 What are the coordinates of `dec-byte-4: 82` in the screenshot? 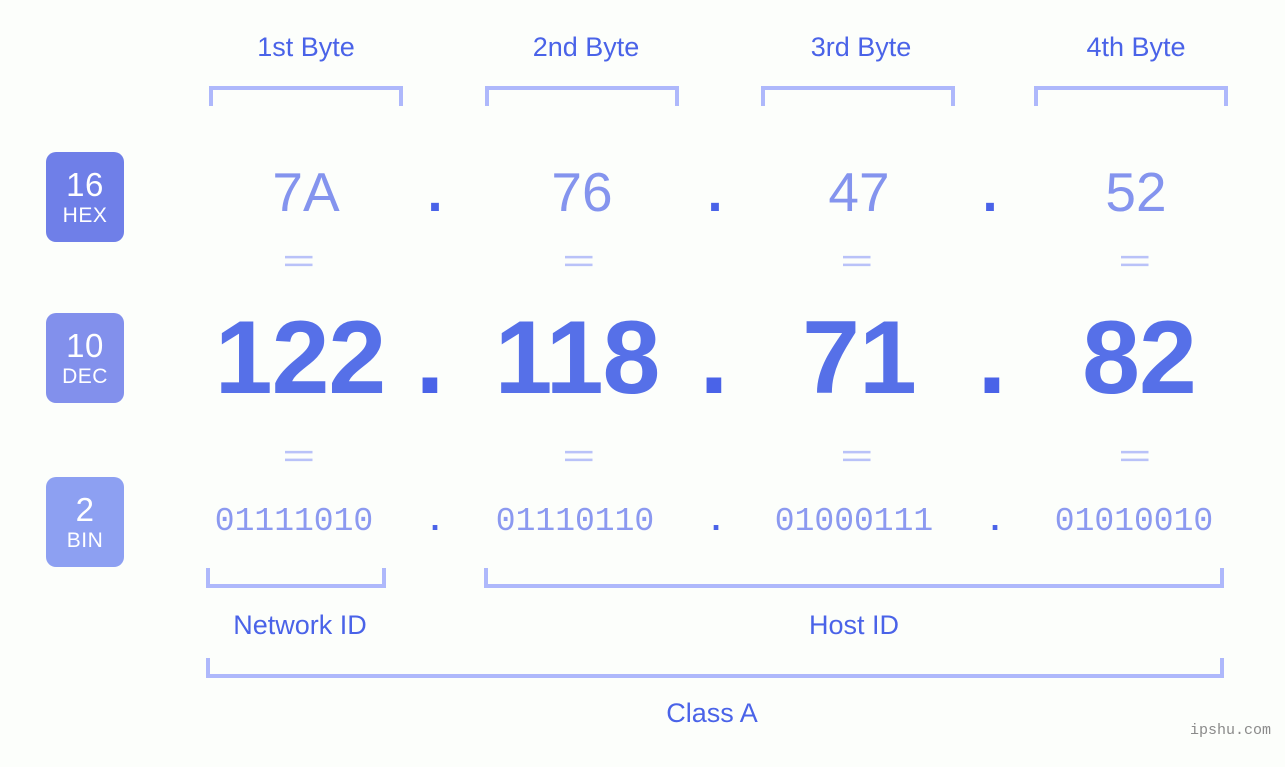 It's located at (1139, 358).